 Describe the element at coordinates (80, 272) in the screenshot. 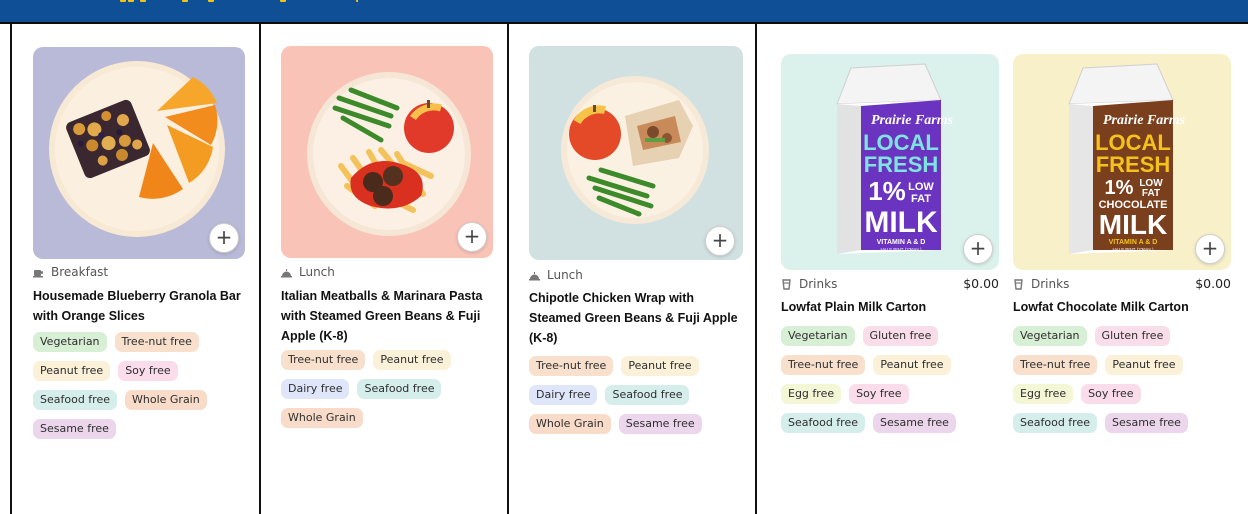

I see `category-text: Breakfast` at that location.